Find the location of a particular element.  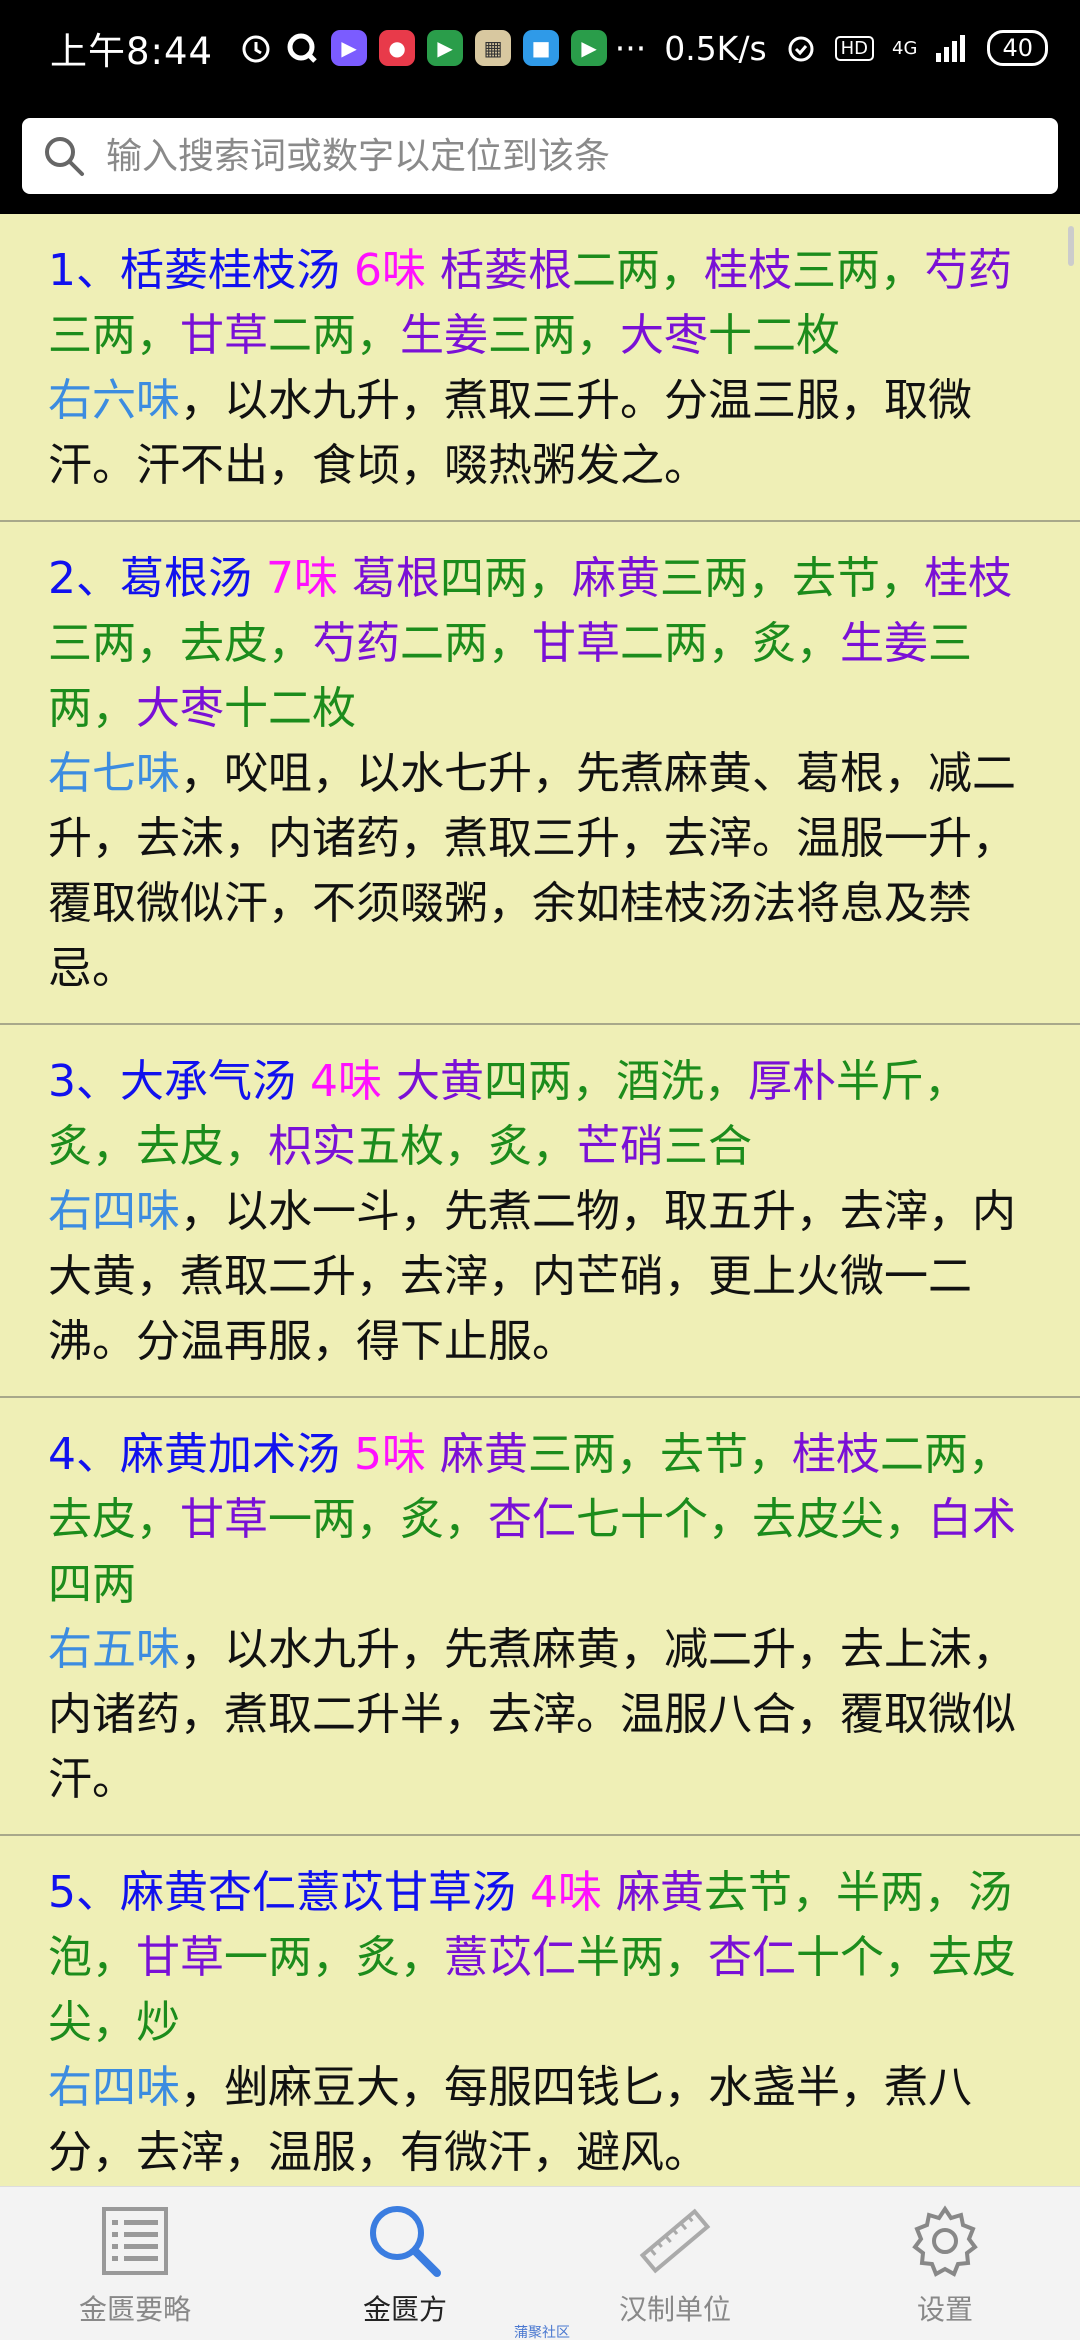

gear-icon is located at coordinates (945, 2241).